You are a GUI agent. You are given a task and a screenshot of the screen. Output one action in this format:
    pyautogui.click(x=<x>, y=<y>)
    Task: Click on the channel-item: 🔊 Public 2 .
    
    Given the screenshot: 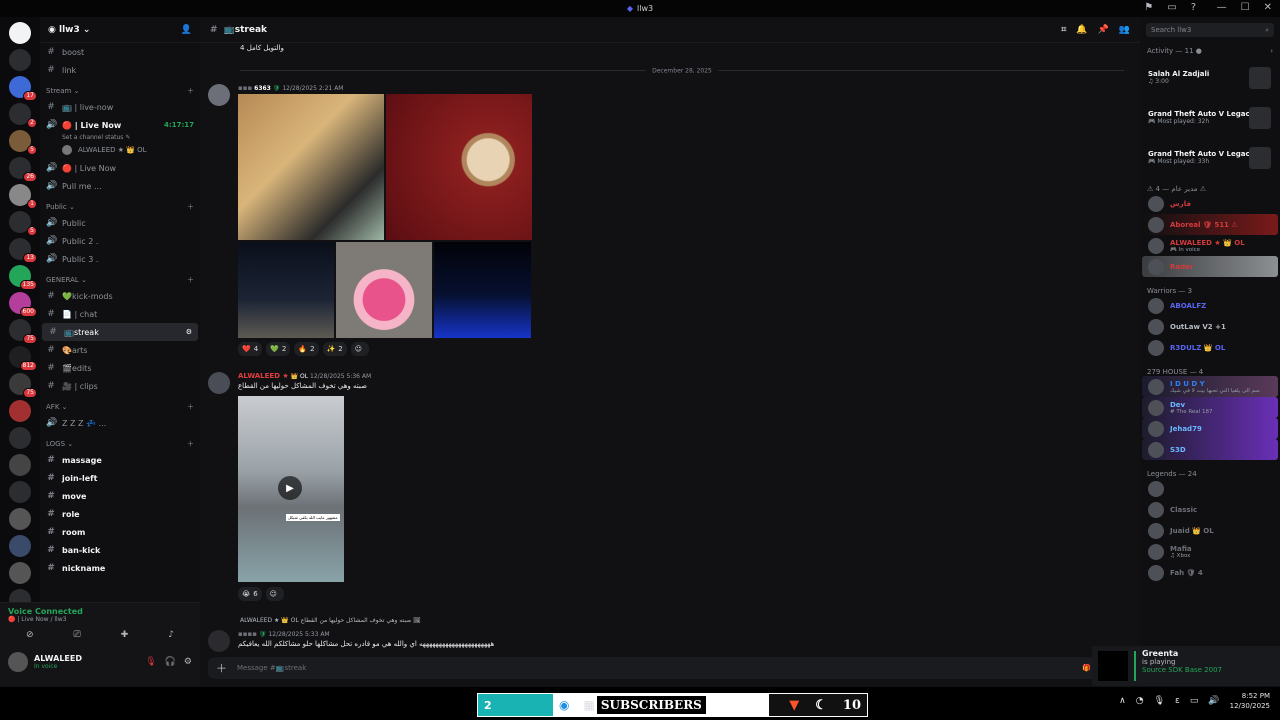 What is the action you would take?
    pyautogui.click(x=120, y=241)
    